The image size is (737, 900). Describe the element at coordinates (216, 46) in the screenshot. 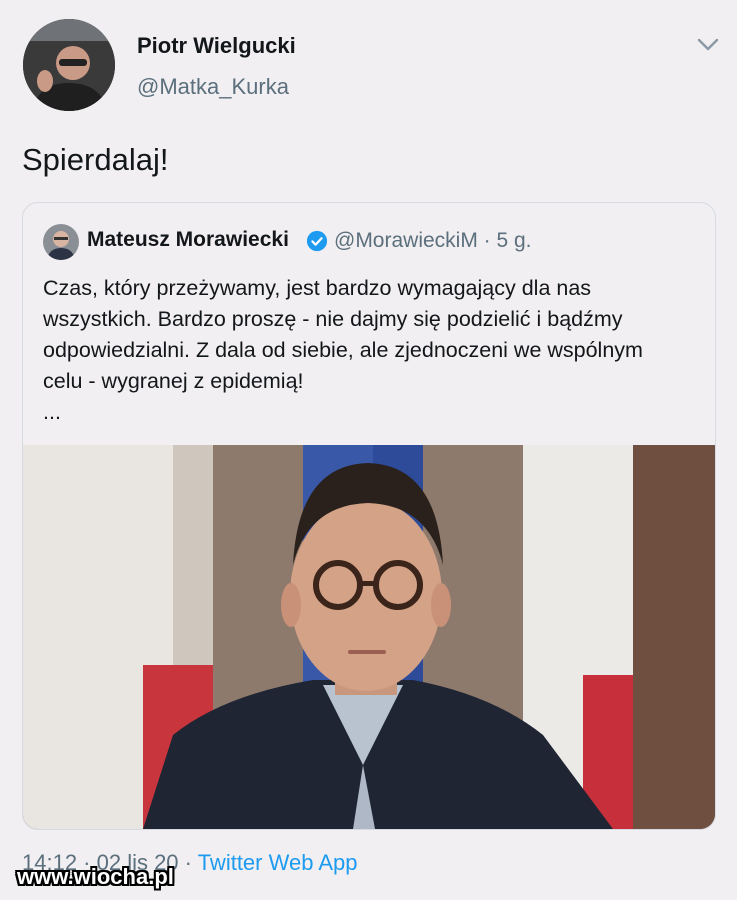

I see `author-name: Piotr Wielgucki` at that location.